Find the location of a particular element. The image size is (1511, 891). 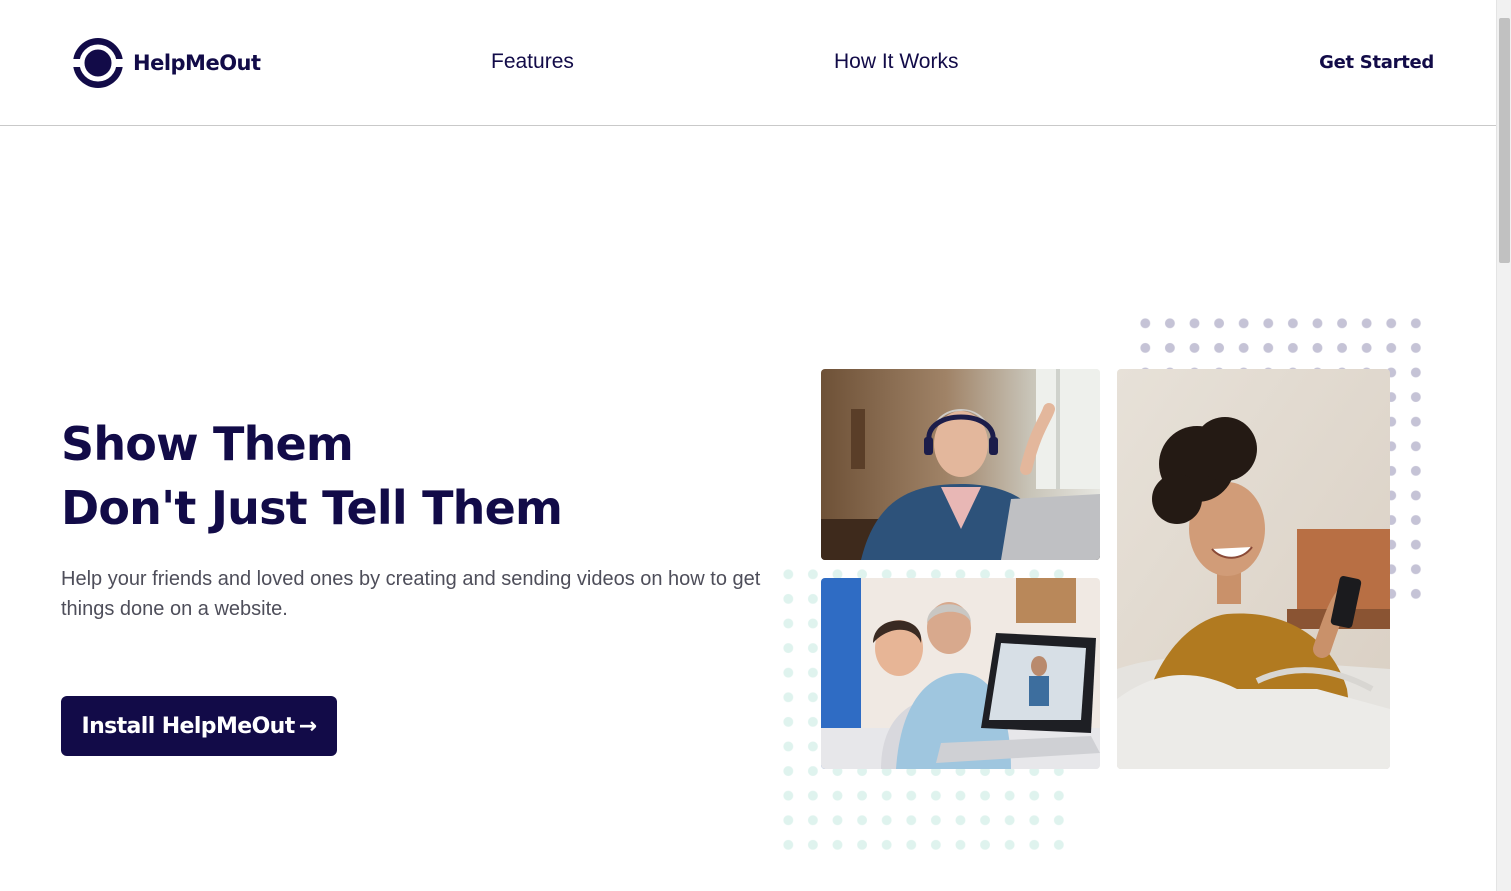

logo-link: HelpMeOut is located at coordinates (166, 63).